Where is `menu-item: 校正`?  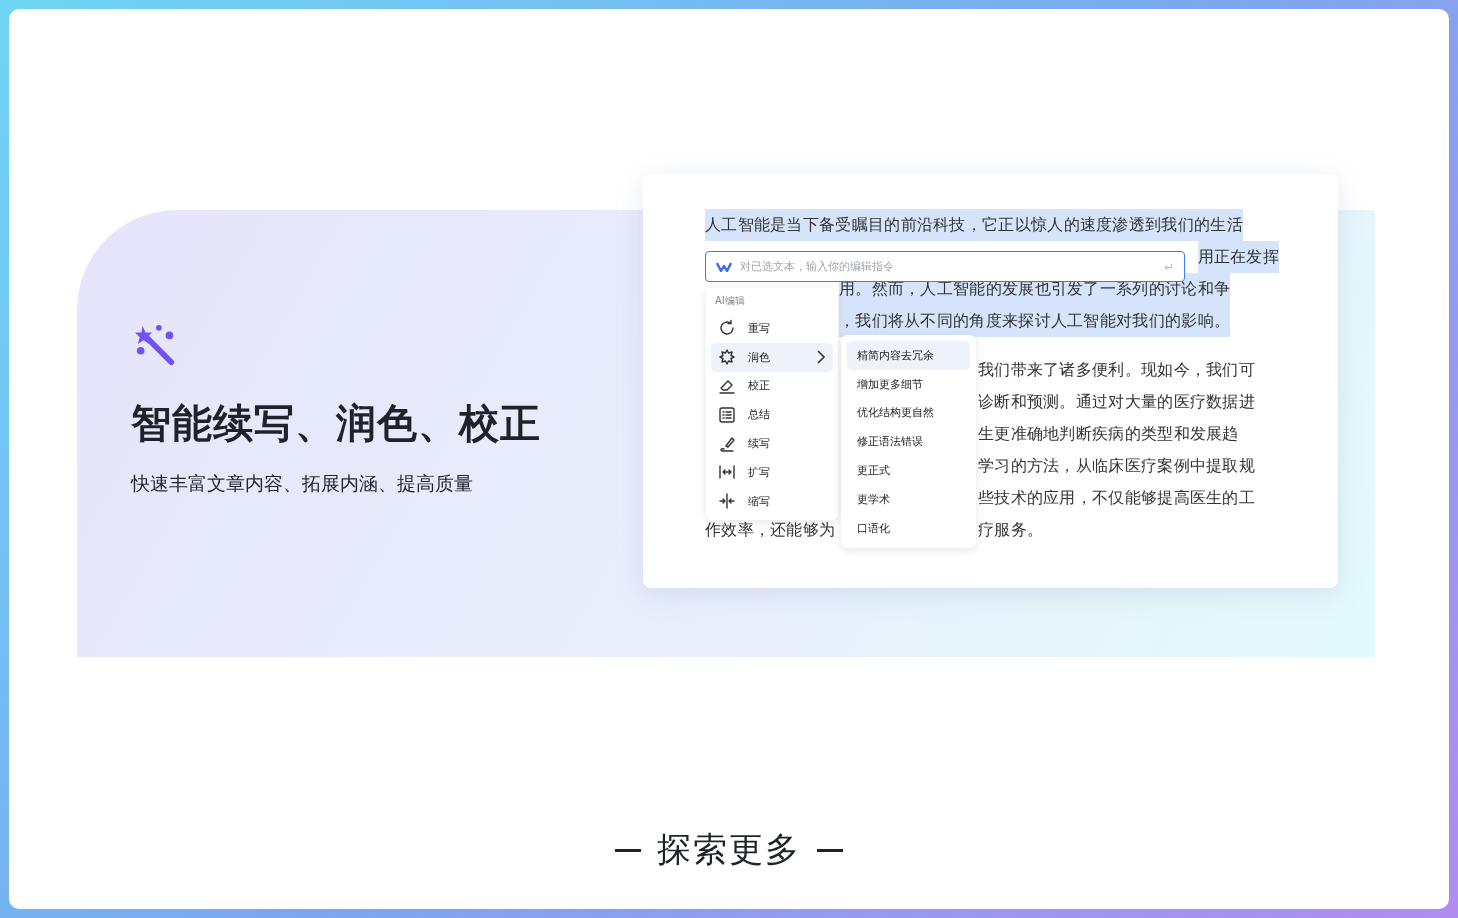 menu-item: 校正 is located at coordinates (772, 386).